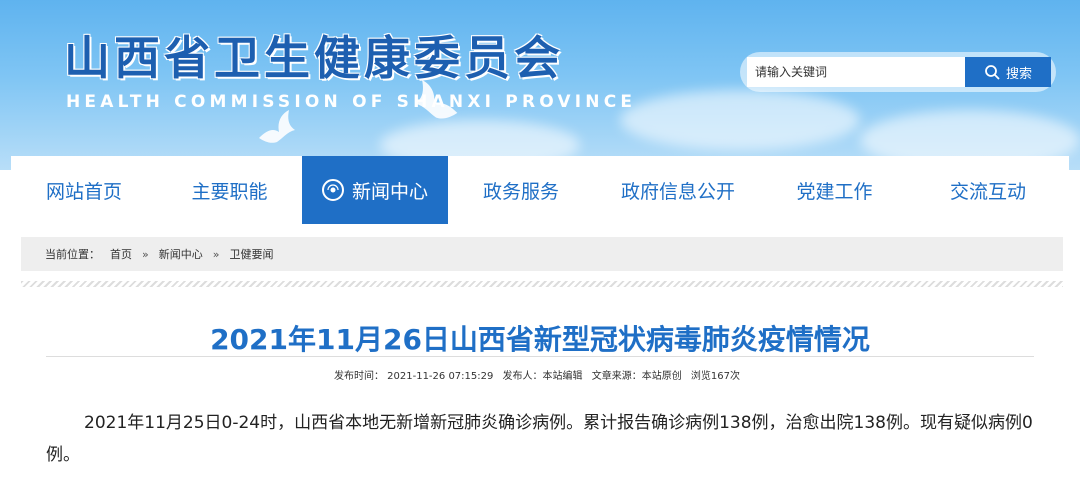  I want to click on nav-item-label: 政务服务, so click(520, 191).